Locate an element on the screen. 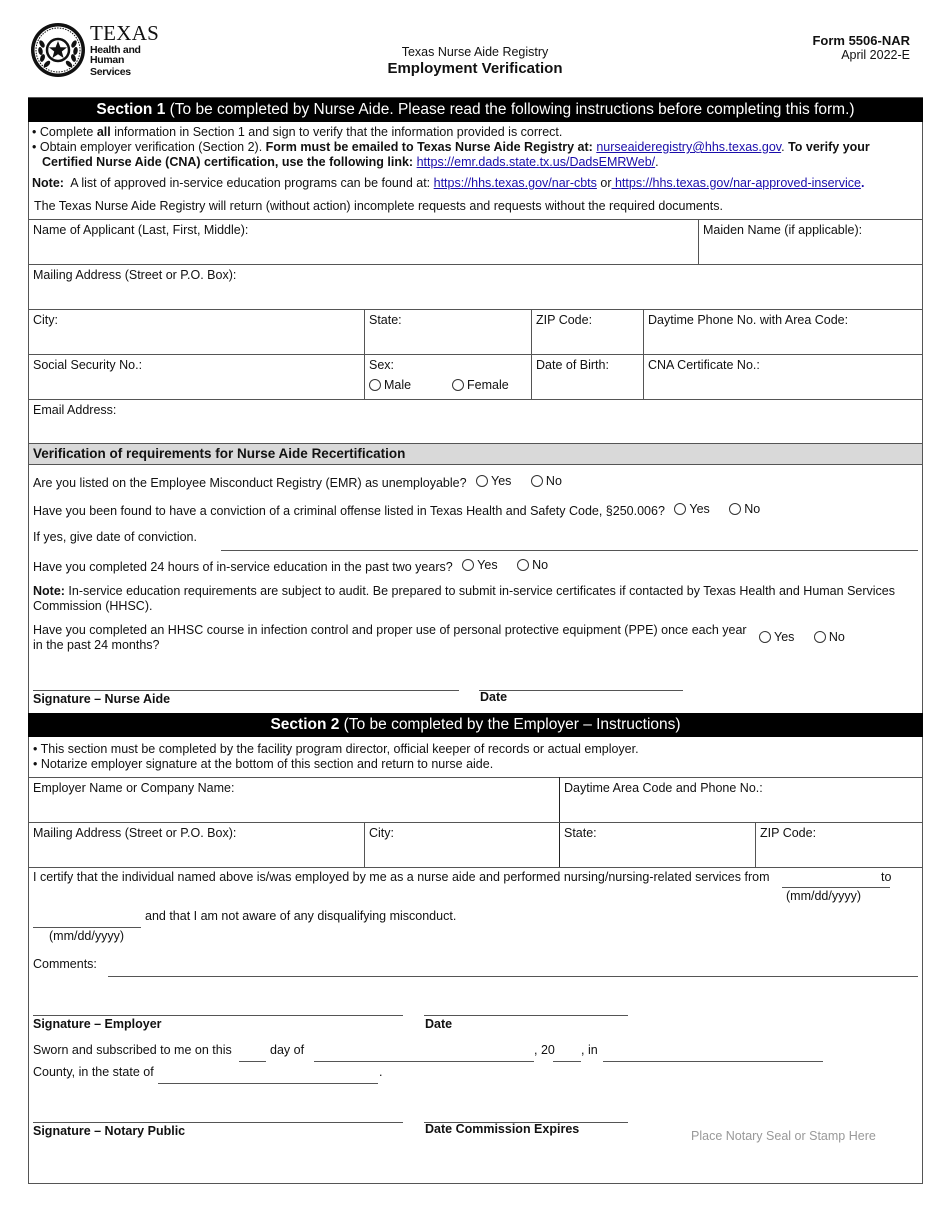  from-date-format: (mm/dd/yyyy) is located at coordinates (823, 896).